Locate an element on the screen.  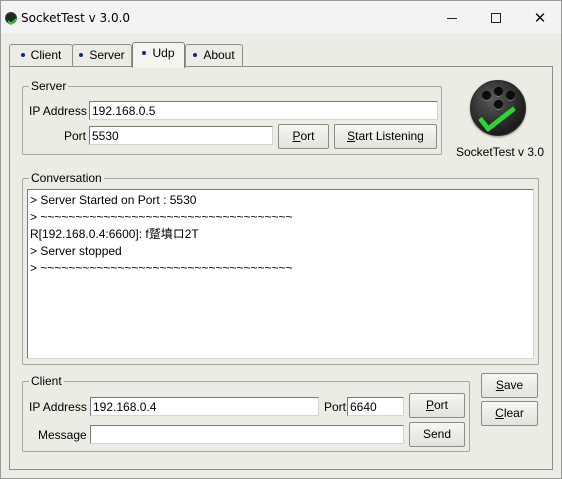
server-ip-label: IP Address is located at coordinates (58, 111).